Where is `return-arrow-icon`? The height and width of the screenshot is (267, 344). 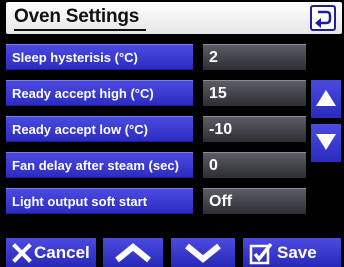 return-arrow-icon is located at coordinates (323, 19).